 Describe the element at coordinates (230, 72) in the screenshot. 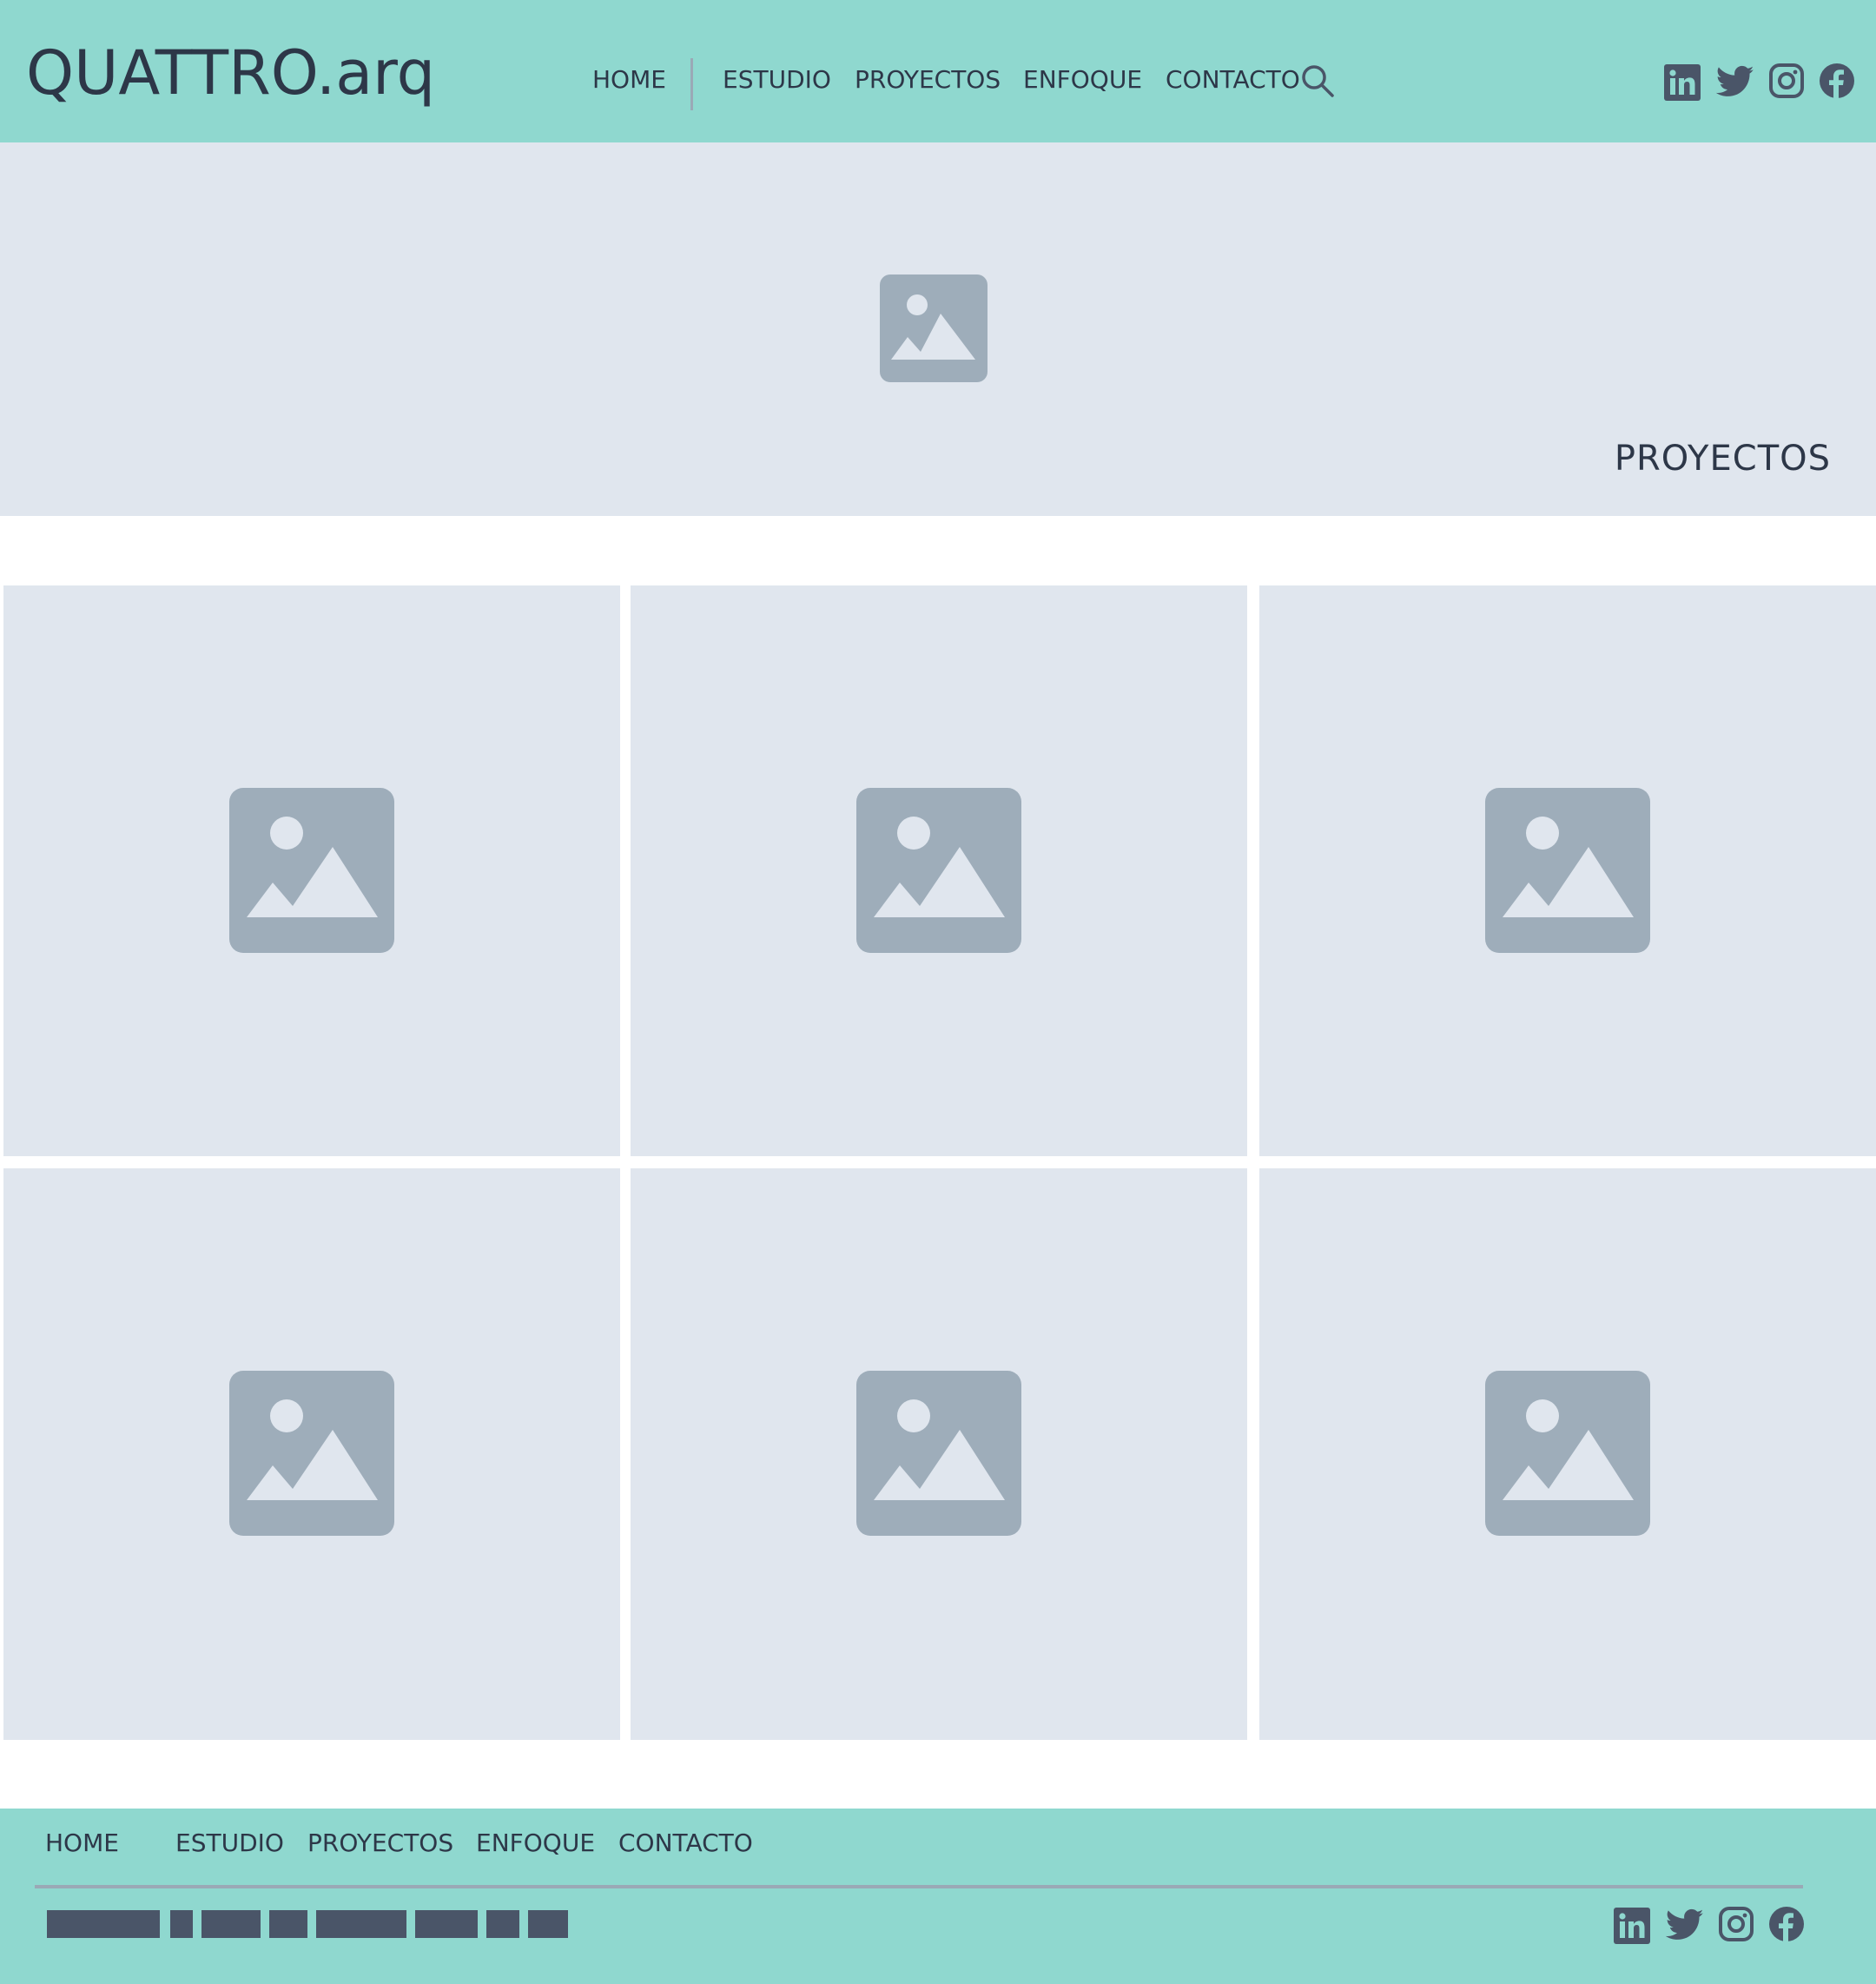

I see `site-logo: QUATTRO.arq` at that location.